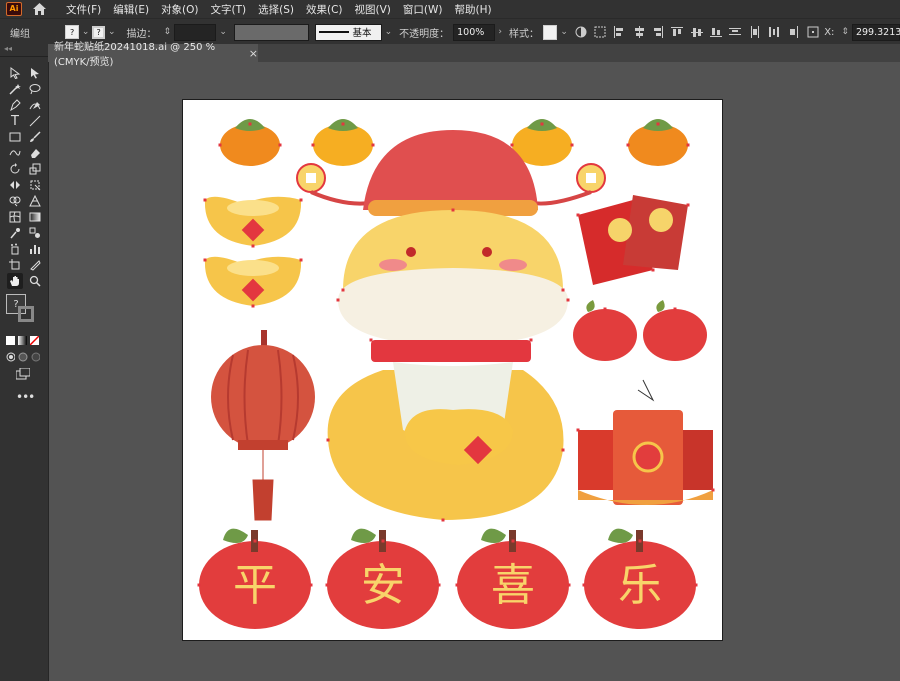 The height and width of the screenshot is (681, 900). Describe the element at coordinates (276, 9) in the screenshot. I see `menu-item: 选择(S)` at that location.